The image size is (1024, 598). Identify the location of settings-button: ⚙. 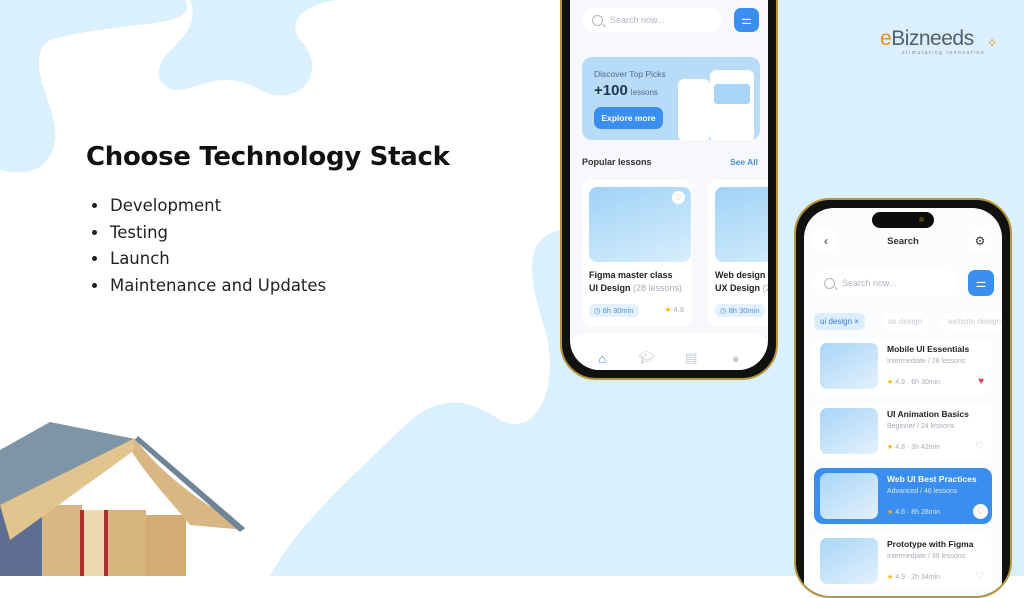
(980, 241).